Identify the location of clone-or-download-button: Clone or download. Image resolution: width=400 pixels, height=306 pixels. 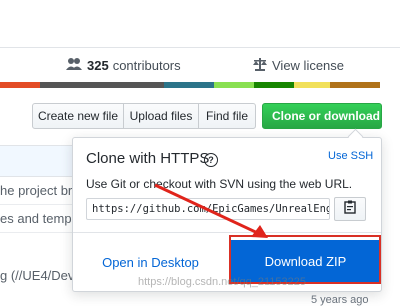
(322, 123).